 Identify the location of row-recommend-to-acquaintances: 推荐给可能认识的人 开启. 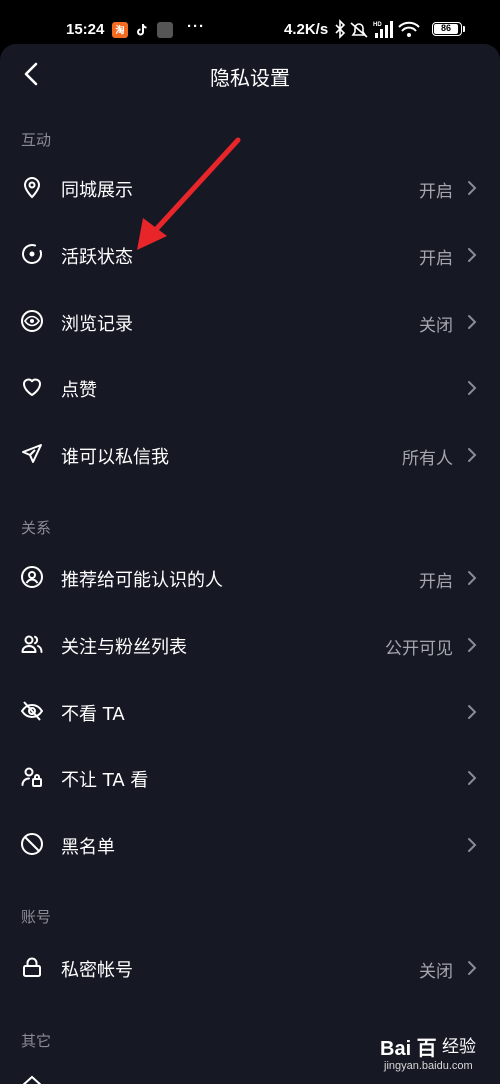
(250, 577).